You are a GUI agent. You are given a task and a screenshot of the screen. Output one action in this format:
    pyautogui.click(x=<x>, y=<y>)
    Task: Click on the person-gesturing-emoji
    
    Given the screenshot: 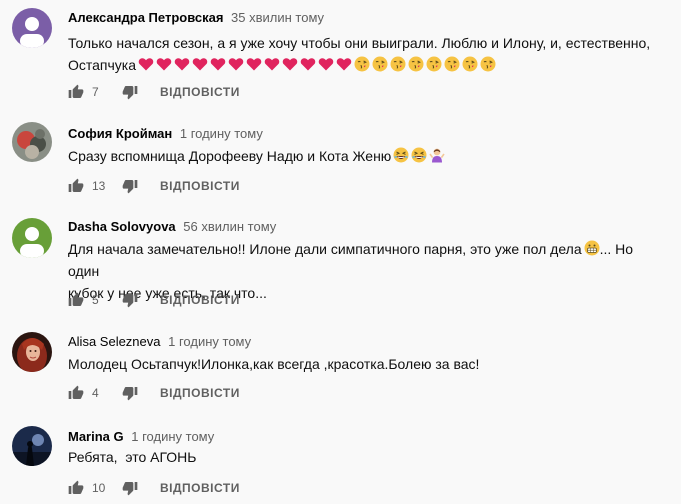 What is the action you would take?
    pyautogui.click(x=437, y=155)
    